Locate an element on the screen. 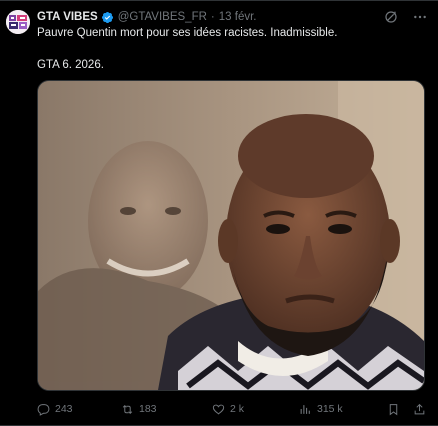 This screenshot has height=426, width=438. like-count: 2 k is located at coordinates (237, 409).